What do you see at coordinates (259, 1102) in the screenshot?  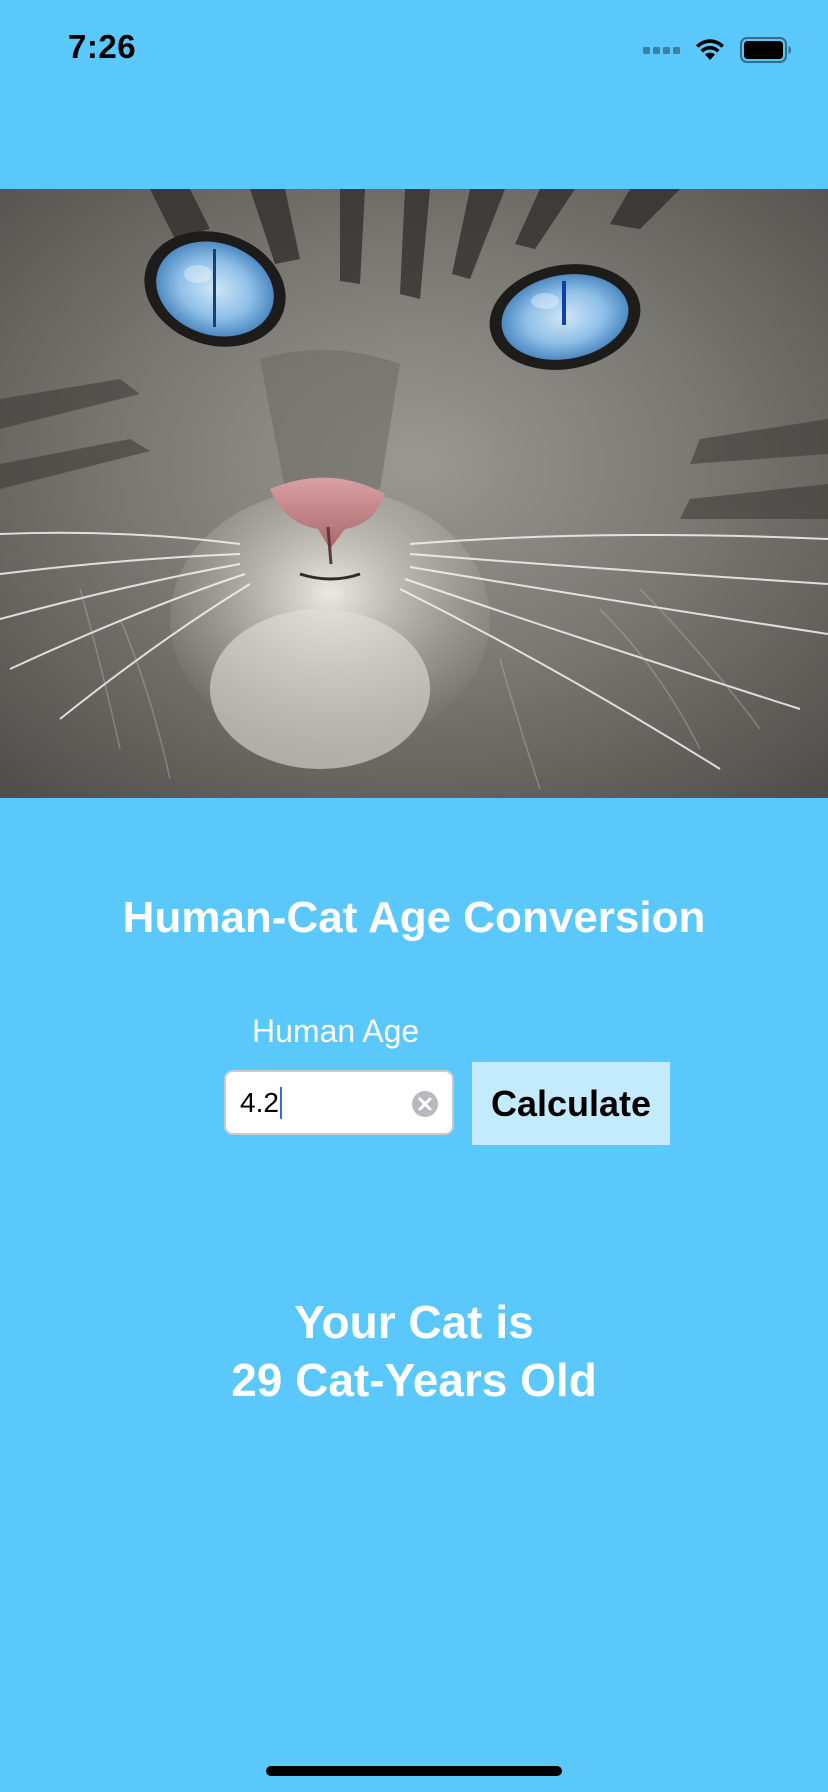 I see `human-age-value: 4.2` at bounding box center [259, 1102].